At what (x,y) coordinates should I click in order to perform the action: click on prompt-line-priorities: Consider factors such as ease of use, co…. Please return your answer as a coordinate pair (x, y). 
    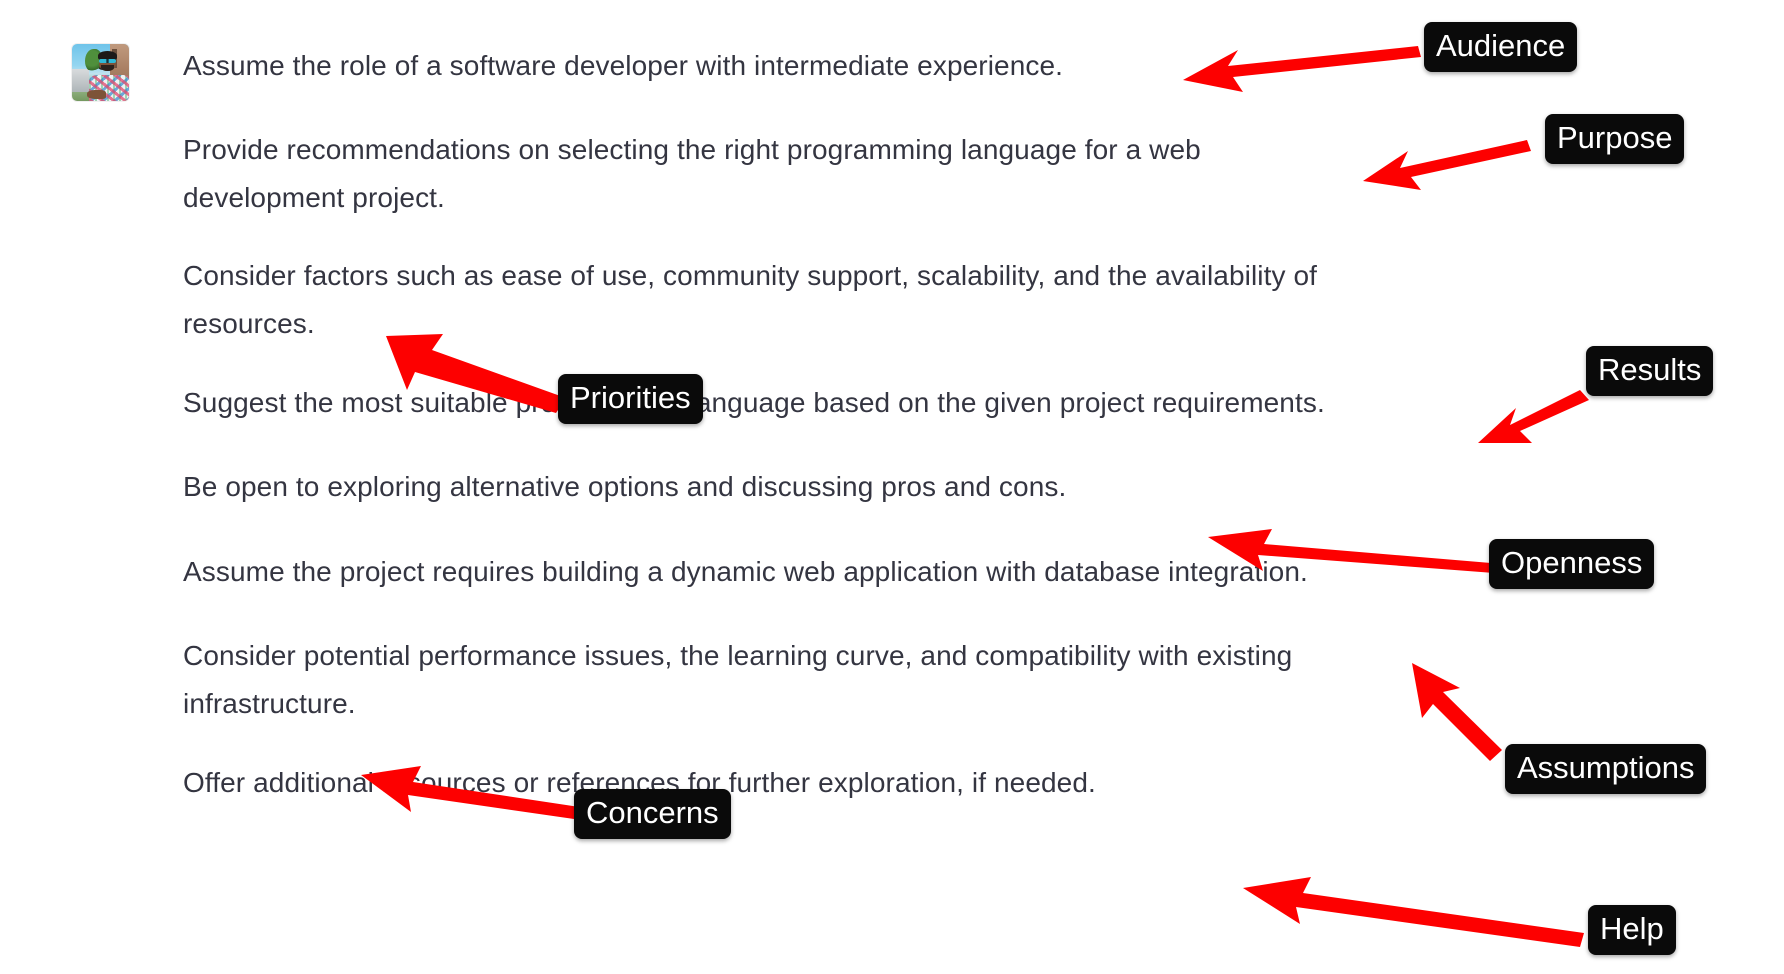
    Looking at the image, I should click on (750, 299).